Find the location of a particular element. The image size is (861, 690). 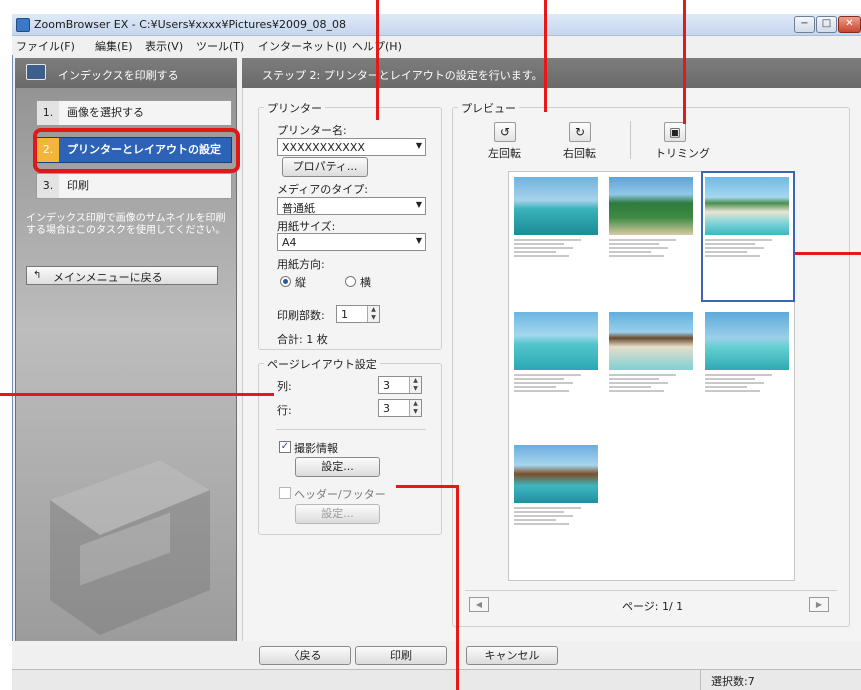

status-divider is located at coordinates (700, 680).